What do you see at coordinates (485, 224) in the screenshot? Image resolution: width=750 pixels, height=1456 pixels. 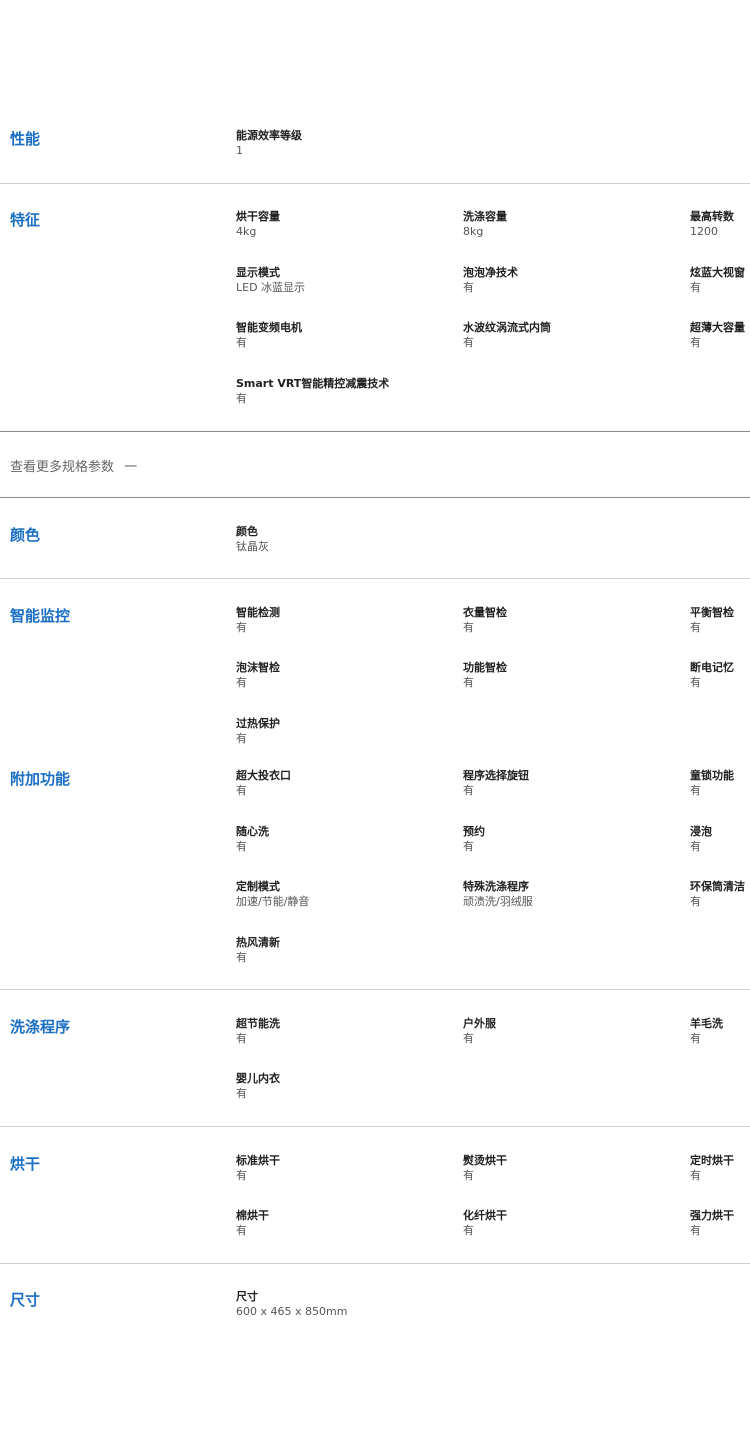 I see `spec-item: 洗涤容量 8kg` at bounding box center [485, 224].